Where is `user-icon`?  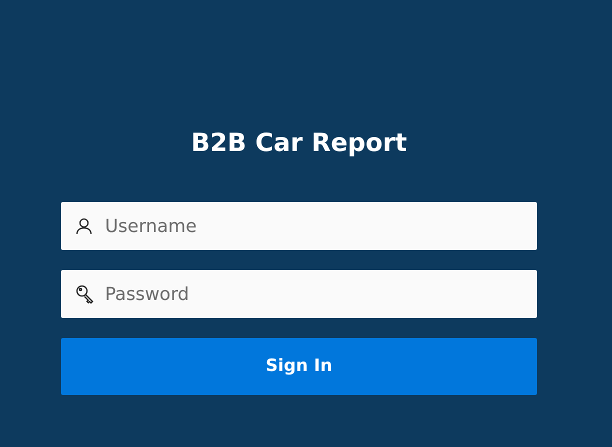 user-icon is located at coordinates (84, 226).